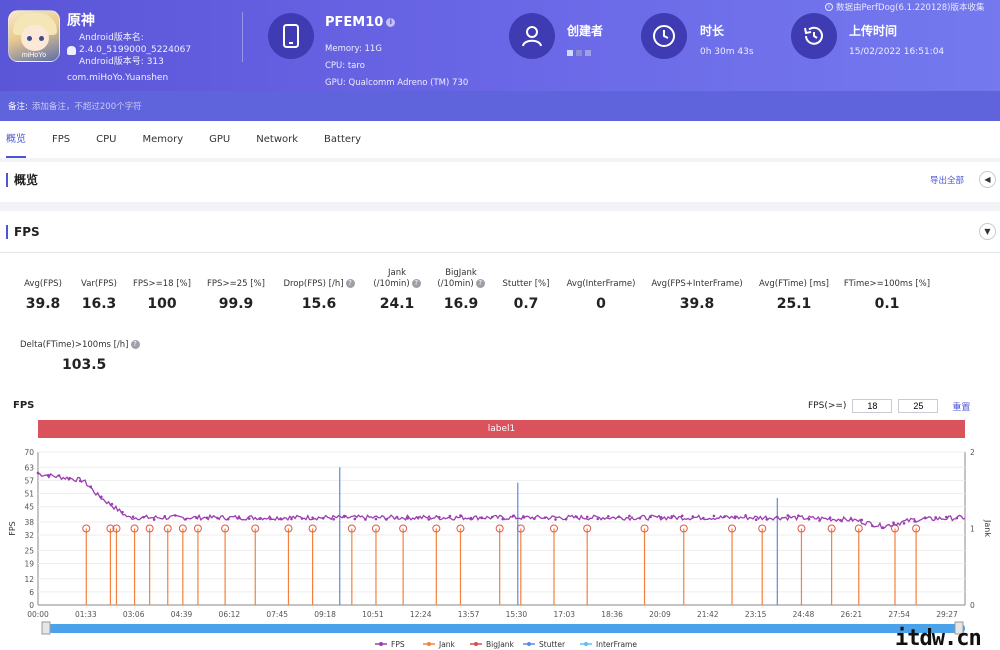 This screenshot has height=650, width=1000. I want to click on notes-input: 添加备注，不超过200个字符, so click(87, 106).